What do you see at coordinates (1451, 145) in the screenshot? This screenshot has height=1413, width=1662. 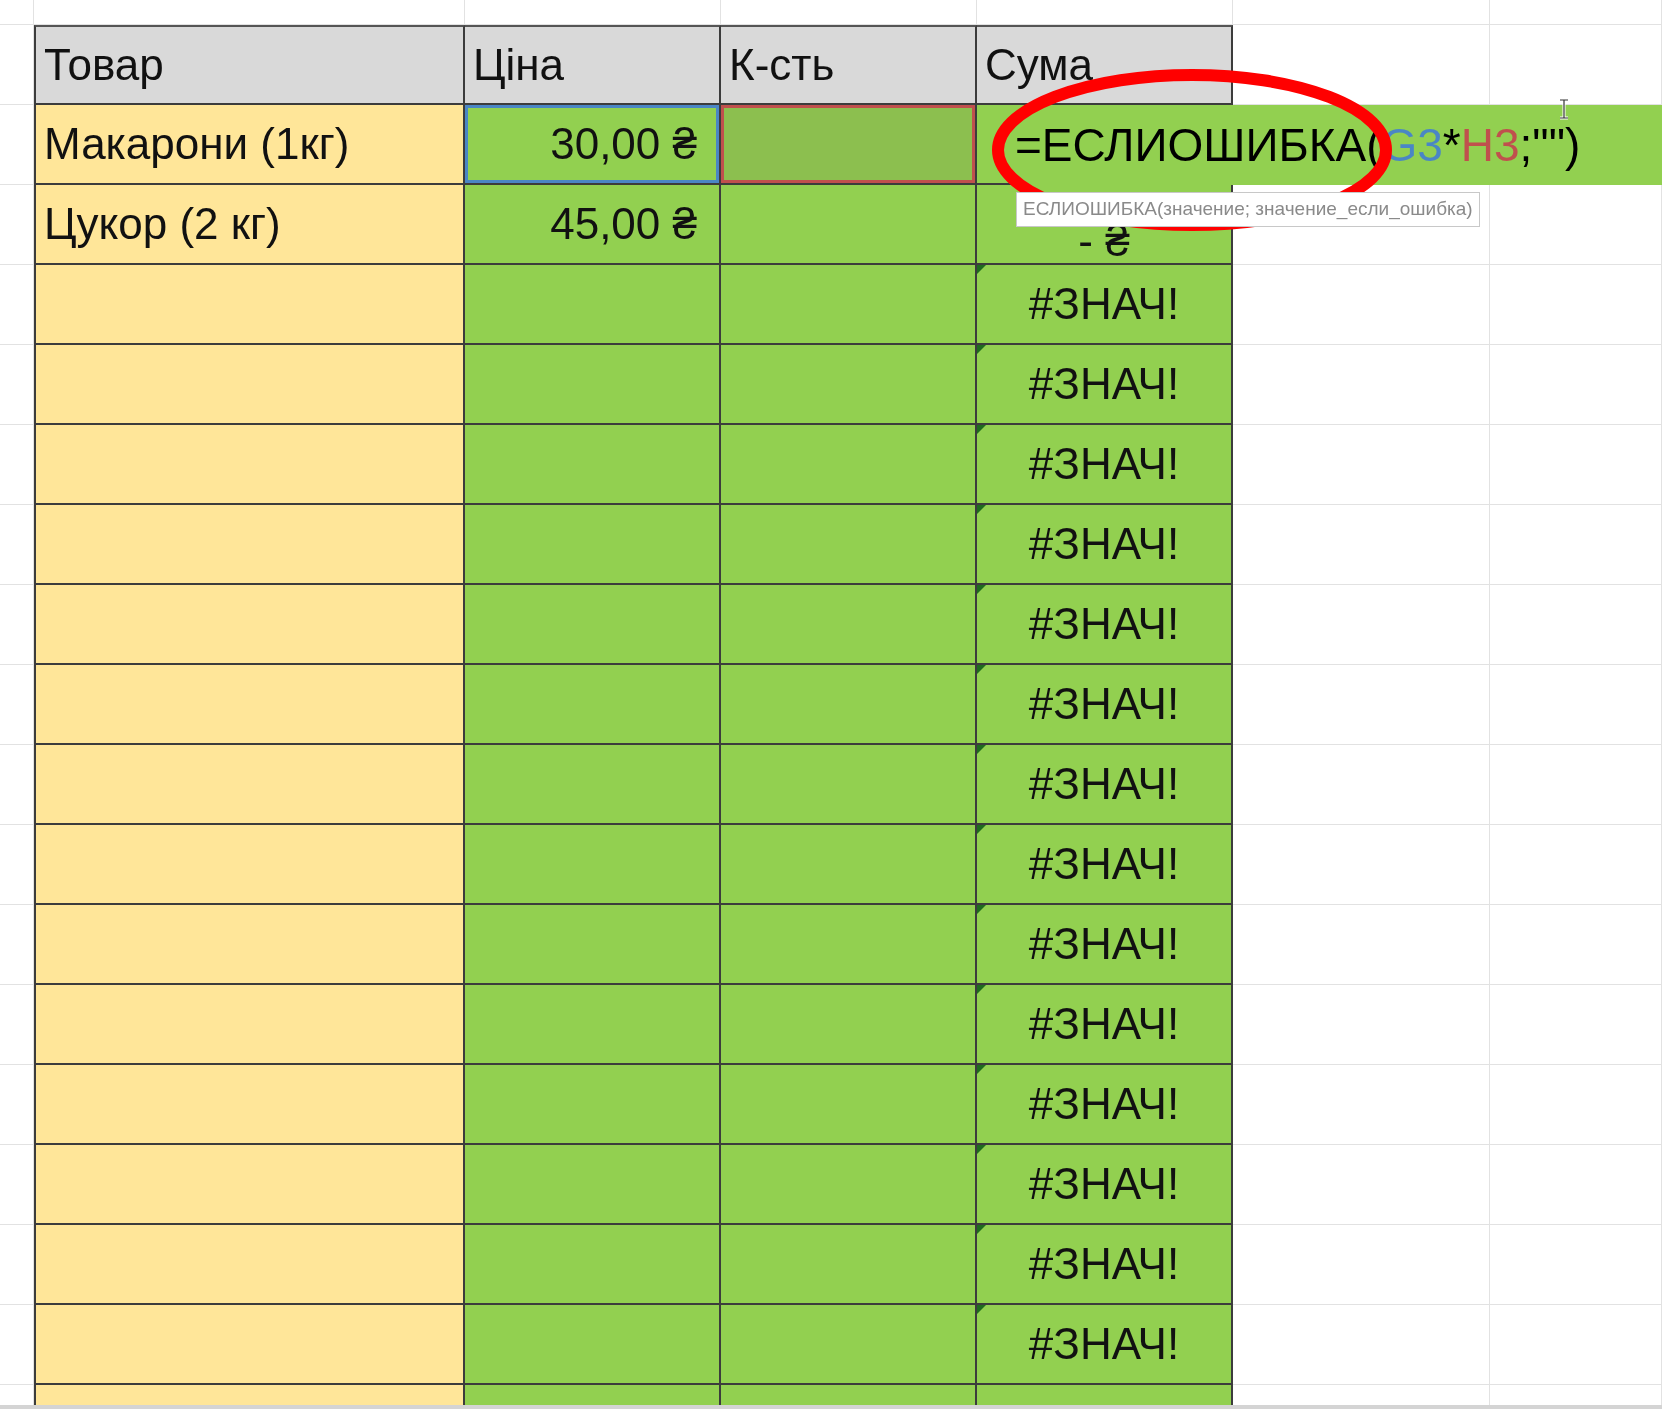 I see `formula-part: *` at bounding box center [1451, 145].